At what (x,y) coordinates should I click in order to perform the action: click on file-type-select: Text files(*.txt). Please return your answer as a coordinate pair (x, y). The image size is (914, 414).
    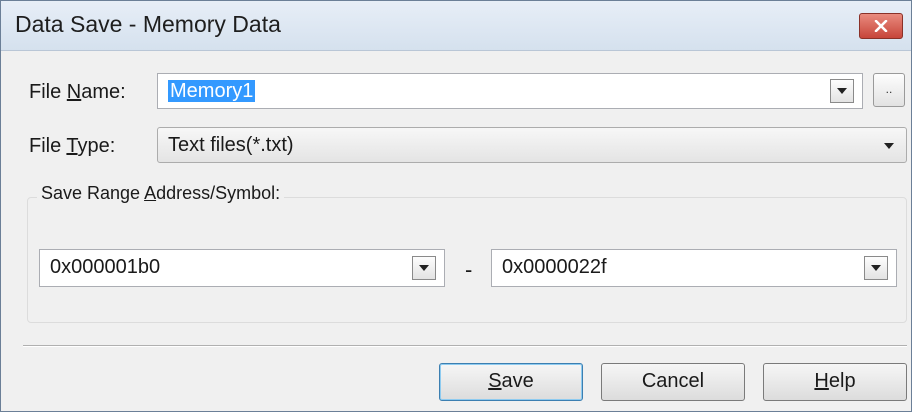
    Looking at the image, I should click on (532, 145).